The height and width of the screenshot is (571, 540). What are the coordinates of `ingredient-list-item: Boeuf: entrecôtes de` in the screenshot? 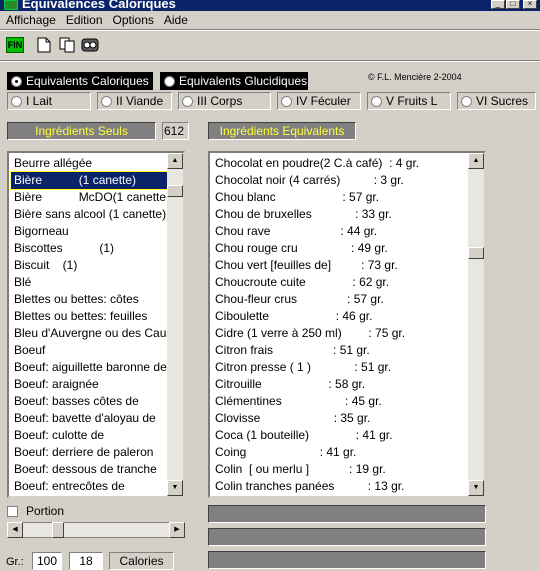 It's located at (91, 486).